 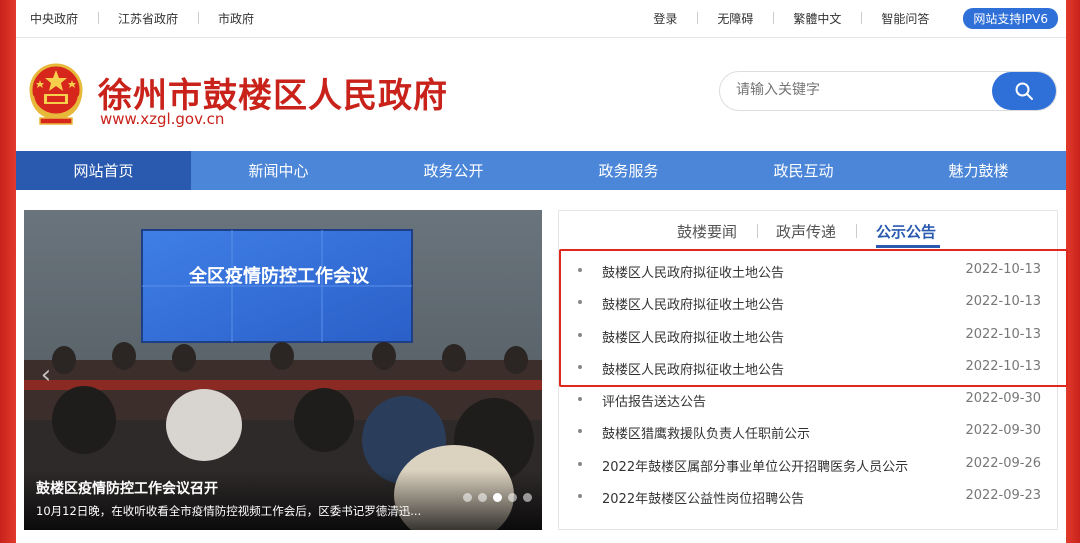 I want to click on item-date: 2022-09-23, so click(x=1003, y=496).